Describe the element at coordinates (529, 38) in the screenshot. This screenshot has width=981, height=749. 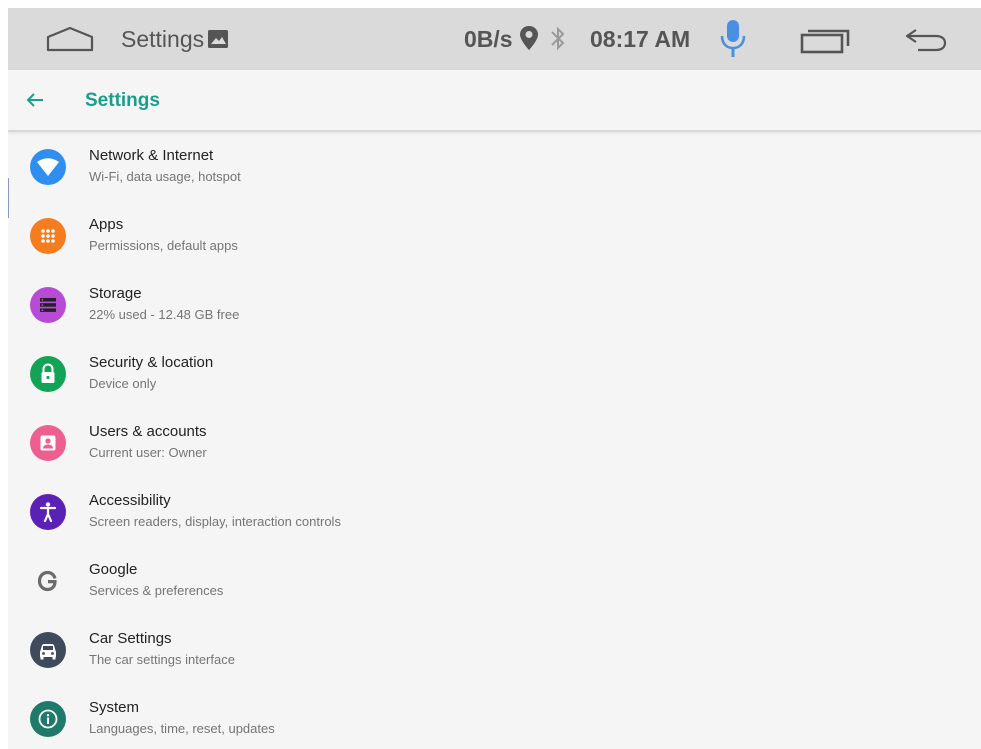
I see `location-pin-icon` at that location.